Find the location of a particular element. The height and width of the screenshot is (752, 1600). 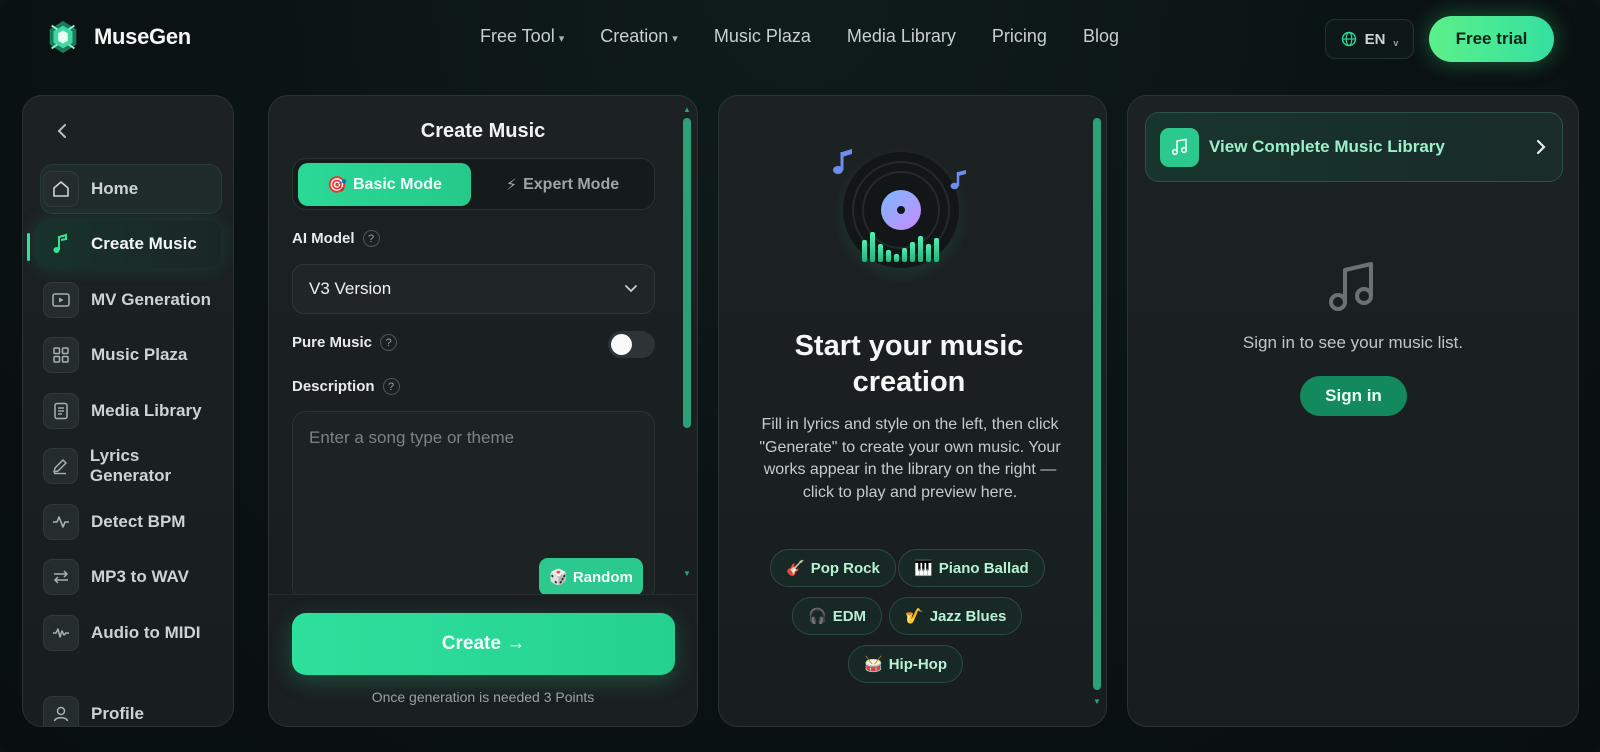

nav-media-library: Media Library is located at coordinates (901, 36).